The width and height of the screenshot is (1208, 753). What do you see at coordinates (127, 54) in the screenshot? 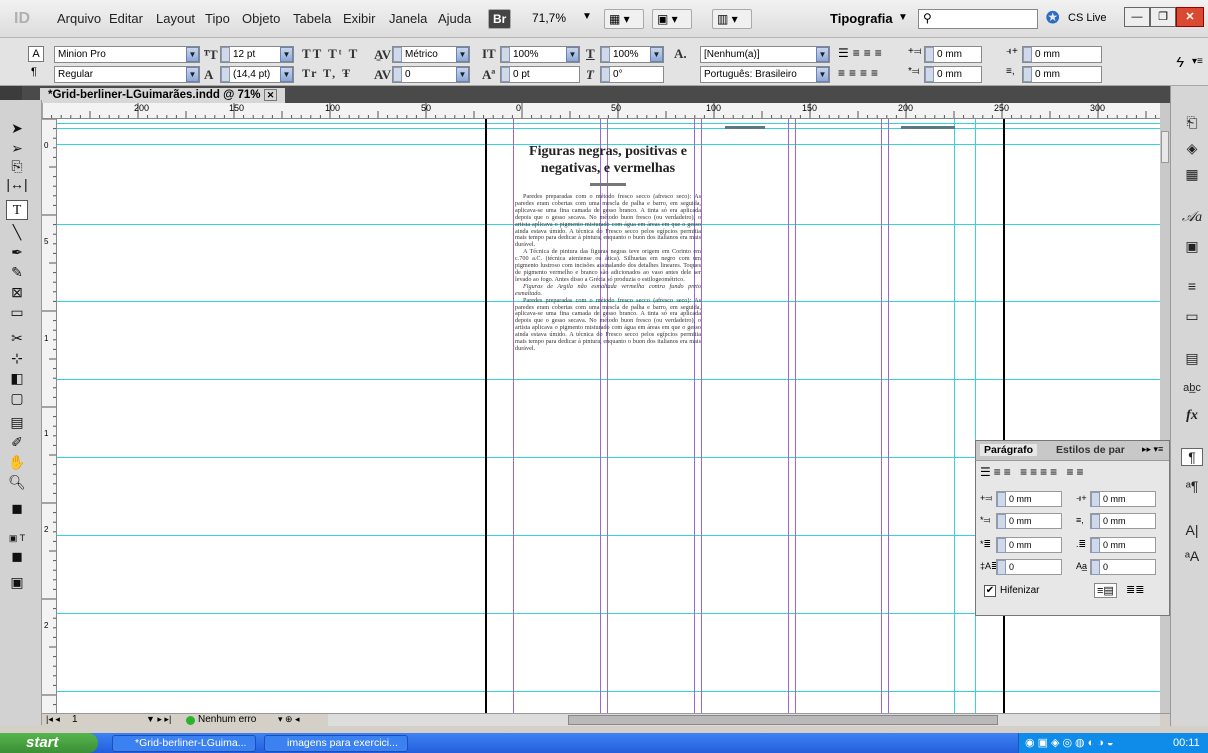
I see `font-family-select: Minion Pro ▼` at bounding box center [127, 54].